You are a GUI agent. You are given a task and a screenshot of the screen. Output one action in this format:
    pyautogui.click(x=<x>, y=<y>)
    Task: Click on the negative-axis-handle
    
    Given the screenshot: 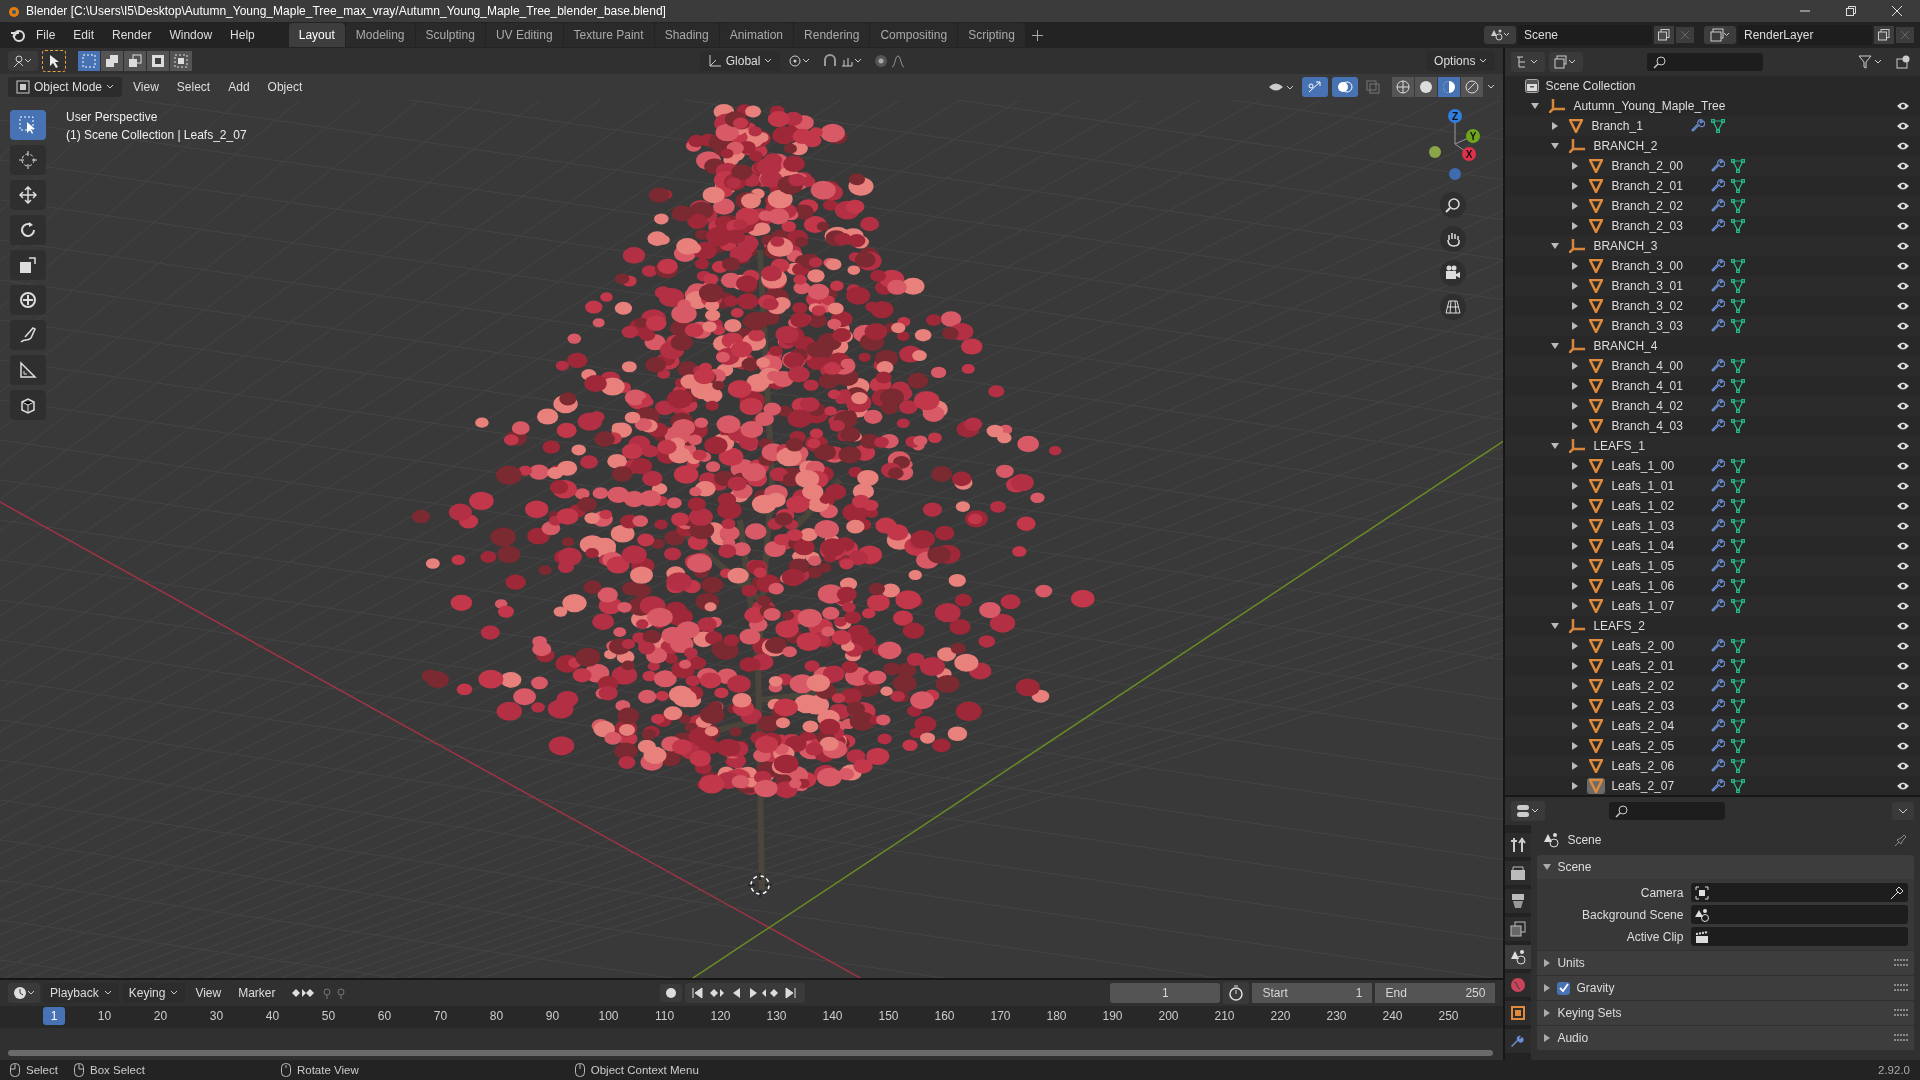 What is the action you would take?
    pyautogui.click(x=1435, y=152)
    